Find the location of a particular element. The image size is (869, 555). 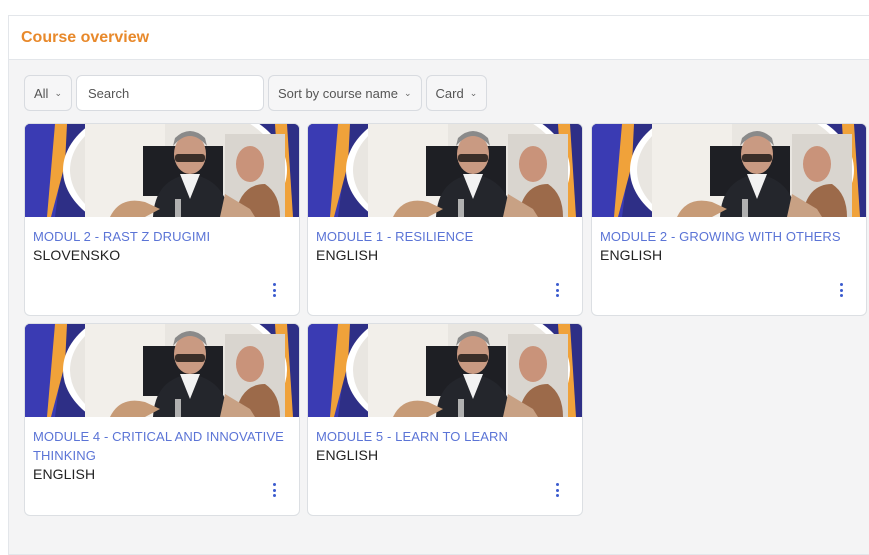

course-title-link: MODULE 2 - GROWING WITH OTHERS English is located at coordinates (731, 246).